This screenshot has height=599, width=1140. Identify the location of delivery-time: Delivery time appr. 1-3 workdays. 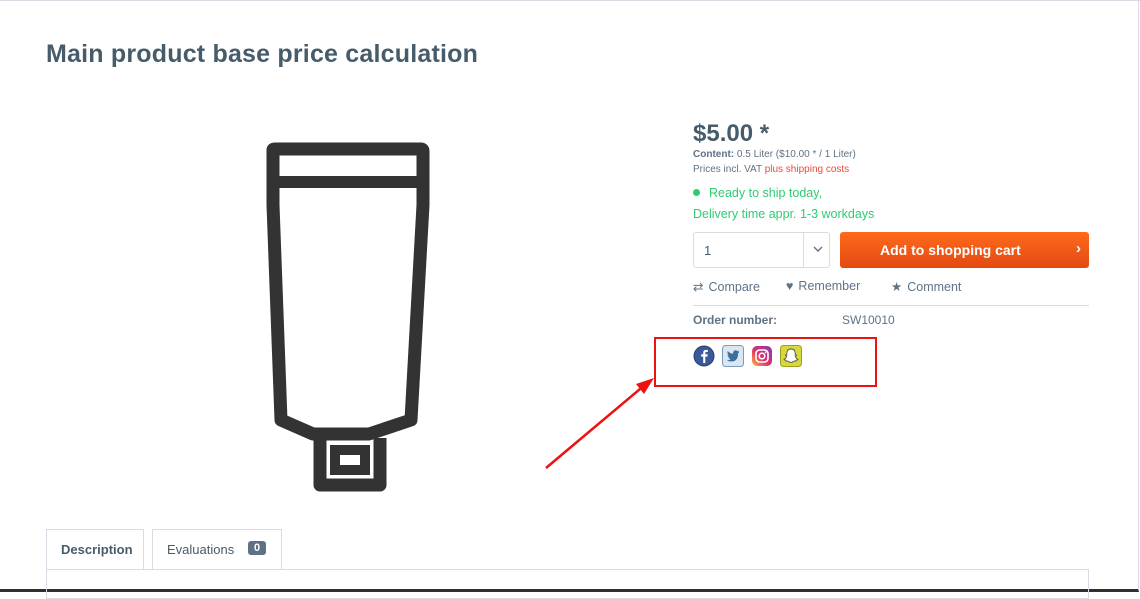
(784, 214).